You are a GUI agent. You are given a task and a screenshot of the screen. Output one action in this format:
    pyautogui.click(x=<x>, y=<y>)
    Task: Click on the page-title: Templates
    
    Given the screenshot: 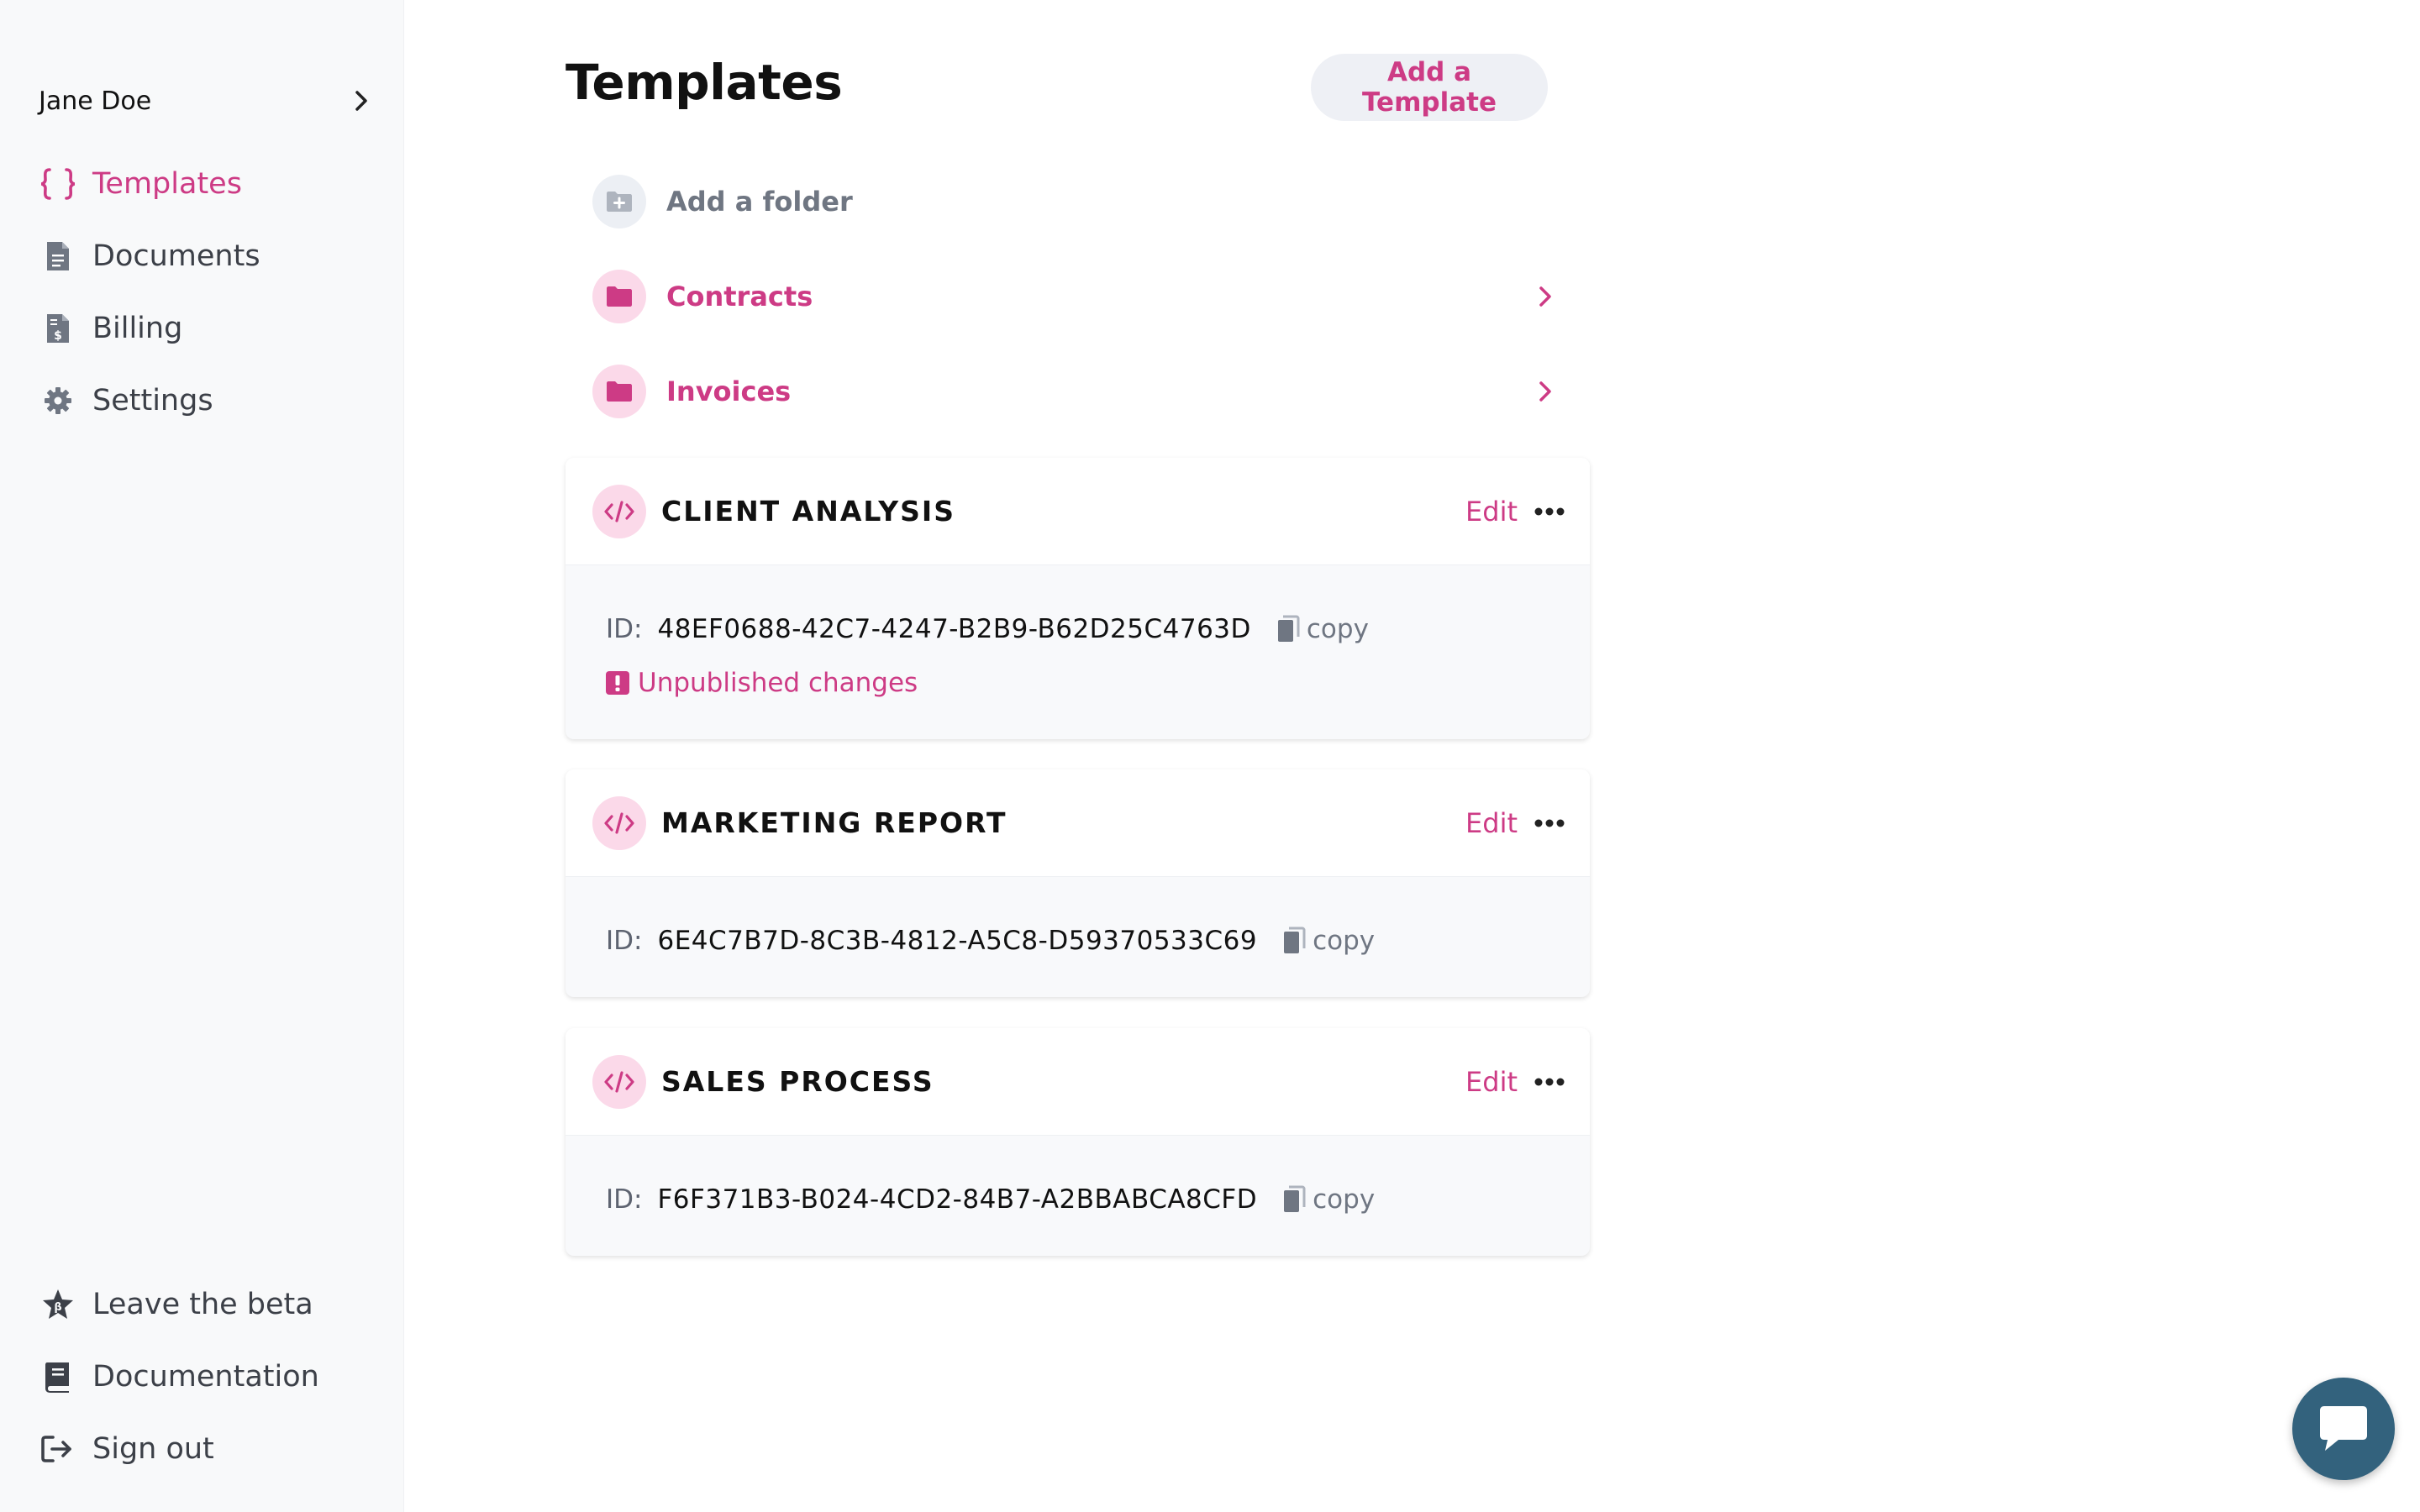 What is the action you would take?
    pyautogui.click(x=704, y=82)
    